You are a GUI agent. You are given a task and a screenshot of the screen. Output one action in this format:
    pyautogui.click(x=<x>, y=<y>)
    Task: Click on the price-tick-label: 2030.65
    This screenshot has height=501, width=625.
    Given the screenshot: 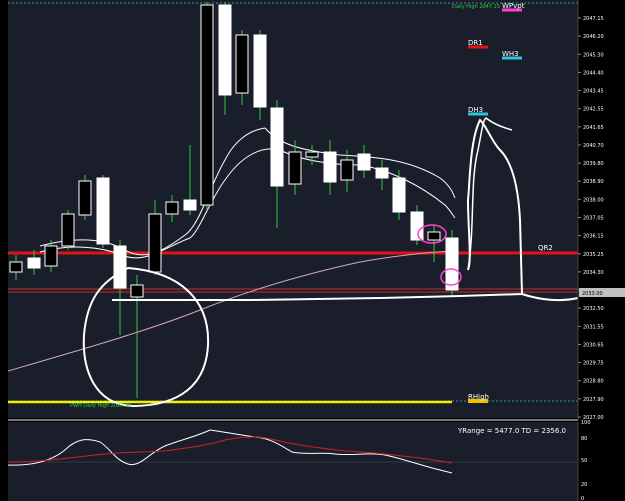 What is the action you would take?
    pyautogui.click(x=593, y=345)
    